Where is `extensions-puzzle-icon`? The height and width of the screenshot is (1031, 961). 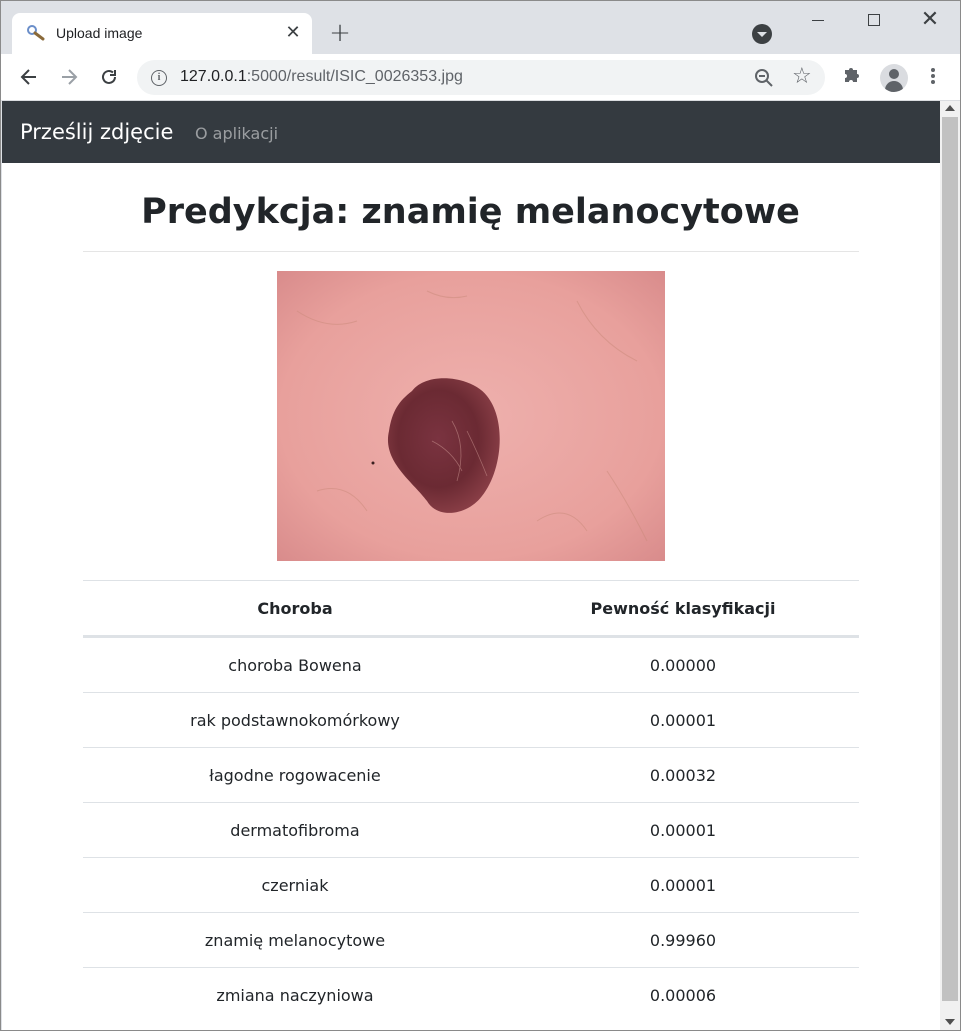
extensions-puzzle-icon is located at coordinates (852, 77).